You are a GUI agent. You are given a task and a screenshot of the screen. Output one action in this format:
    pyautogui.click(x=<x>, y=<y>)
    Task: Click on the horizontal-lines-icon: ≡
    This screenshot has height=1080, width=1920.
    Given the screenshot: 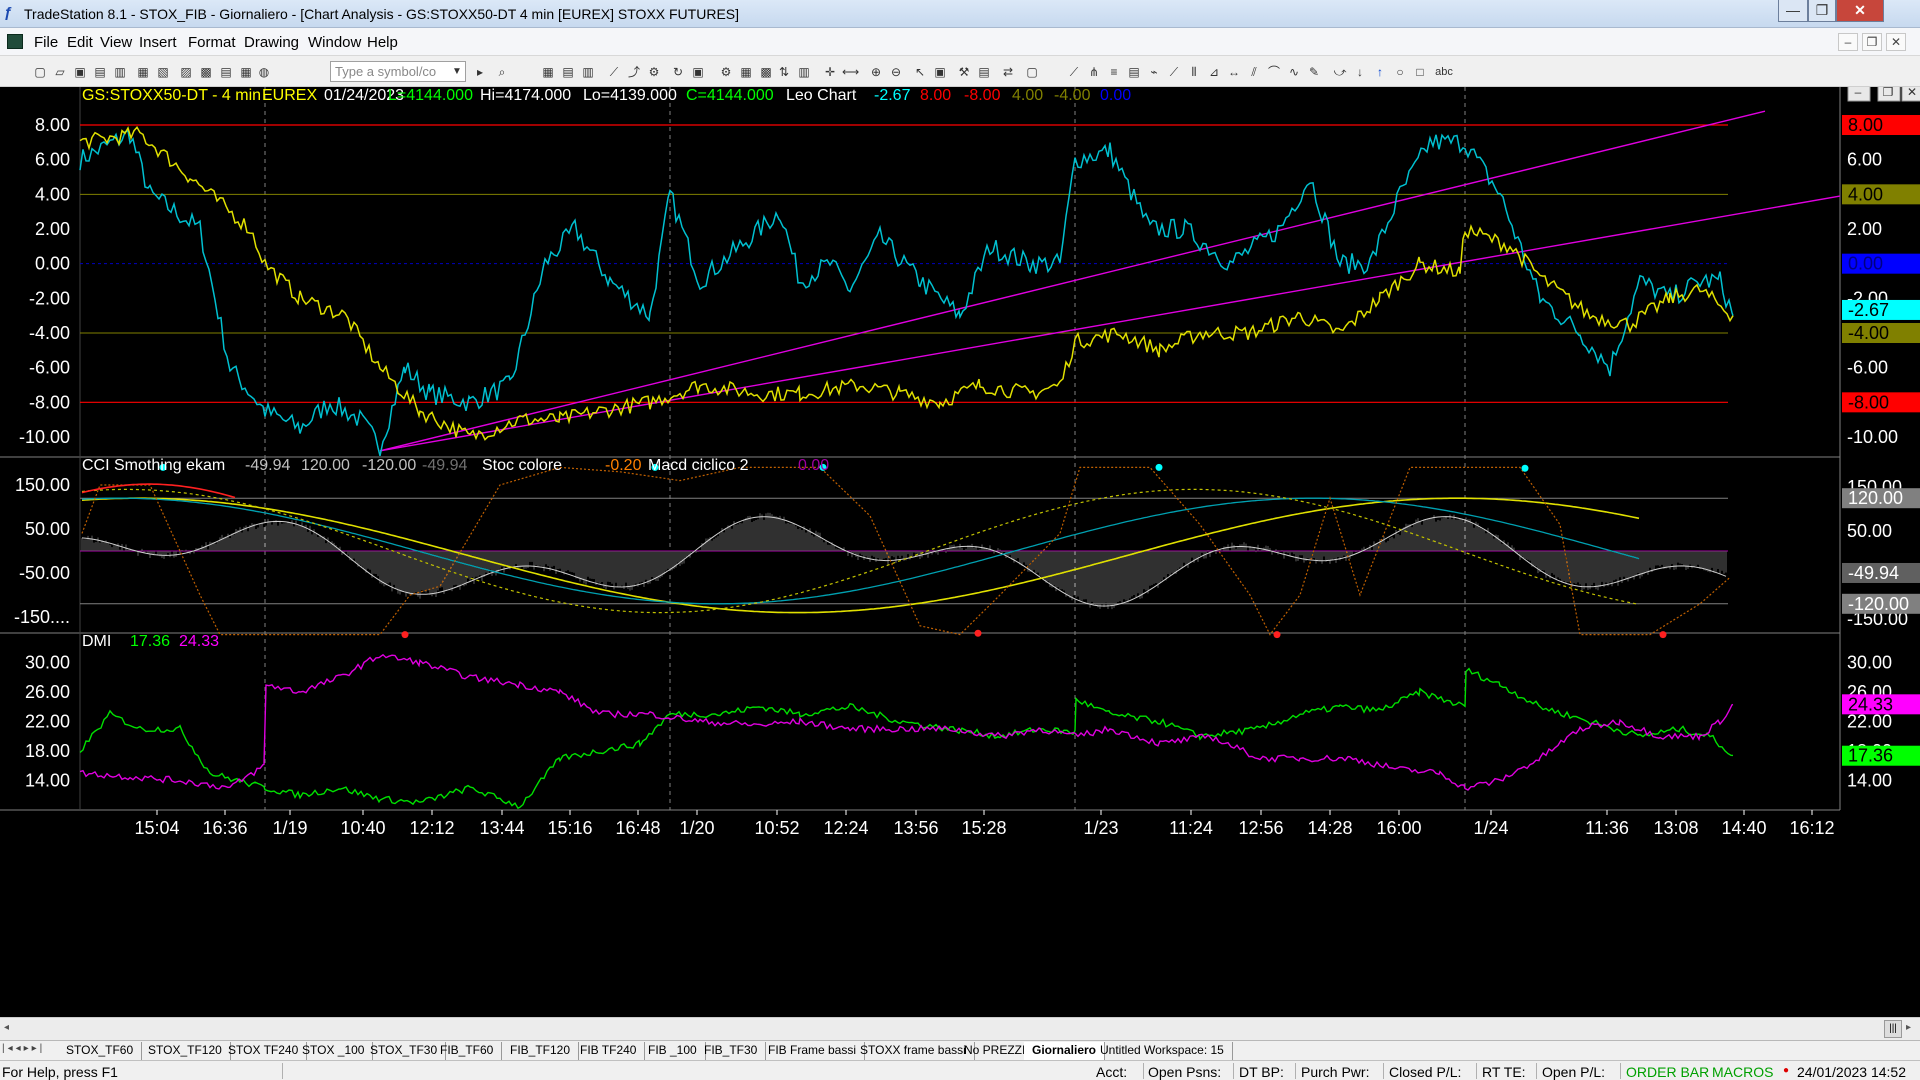 What is the action you would take?
    pyautogui.click(x=1114, y=72)
    